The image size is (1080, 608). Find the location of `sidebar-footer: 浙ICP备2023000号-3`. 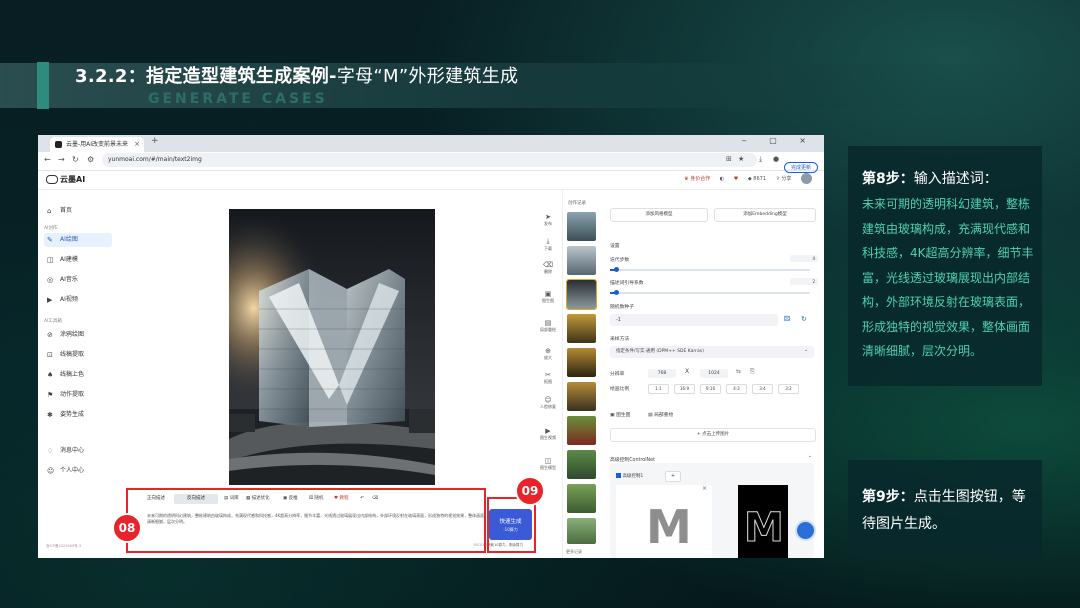

sidebar-footer: 浙ICP备2023000号-3 is located at coordinates (64, 546).